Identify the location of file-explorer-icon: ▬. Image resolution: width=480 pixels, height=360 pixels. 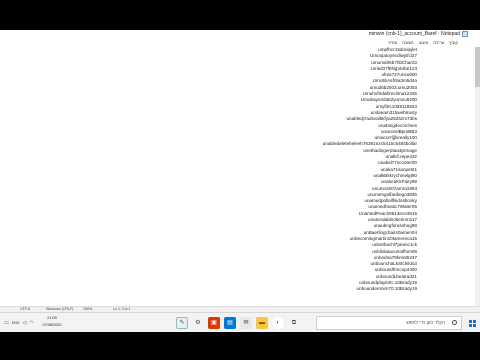
(262, 323).